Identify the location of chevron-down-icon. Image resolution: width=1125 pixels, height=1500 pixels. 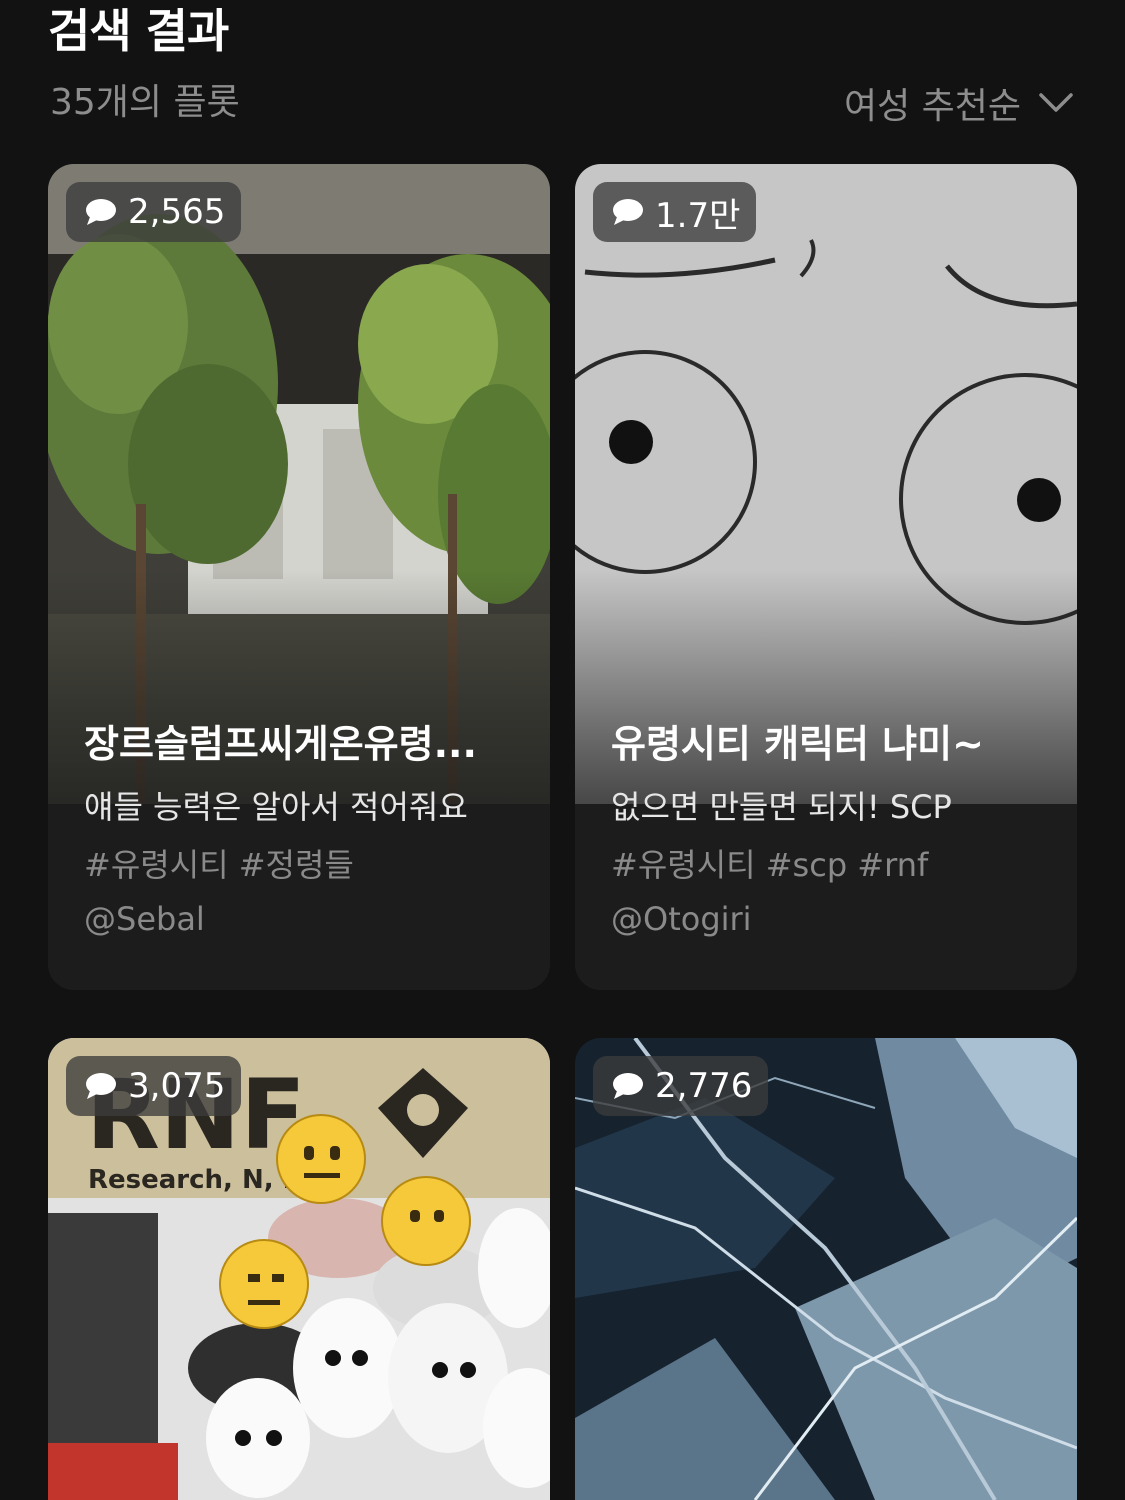
(1056, 103).